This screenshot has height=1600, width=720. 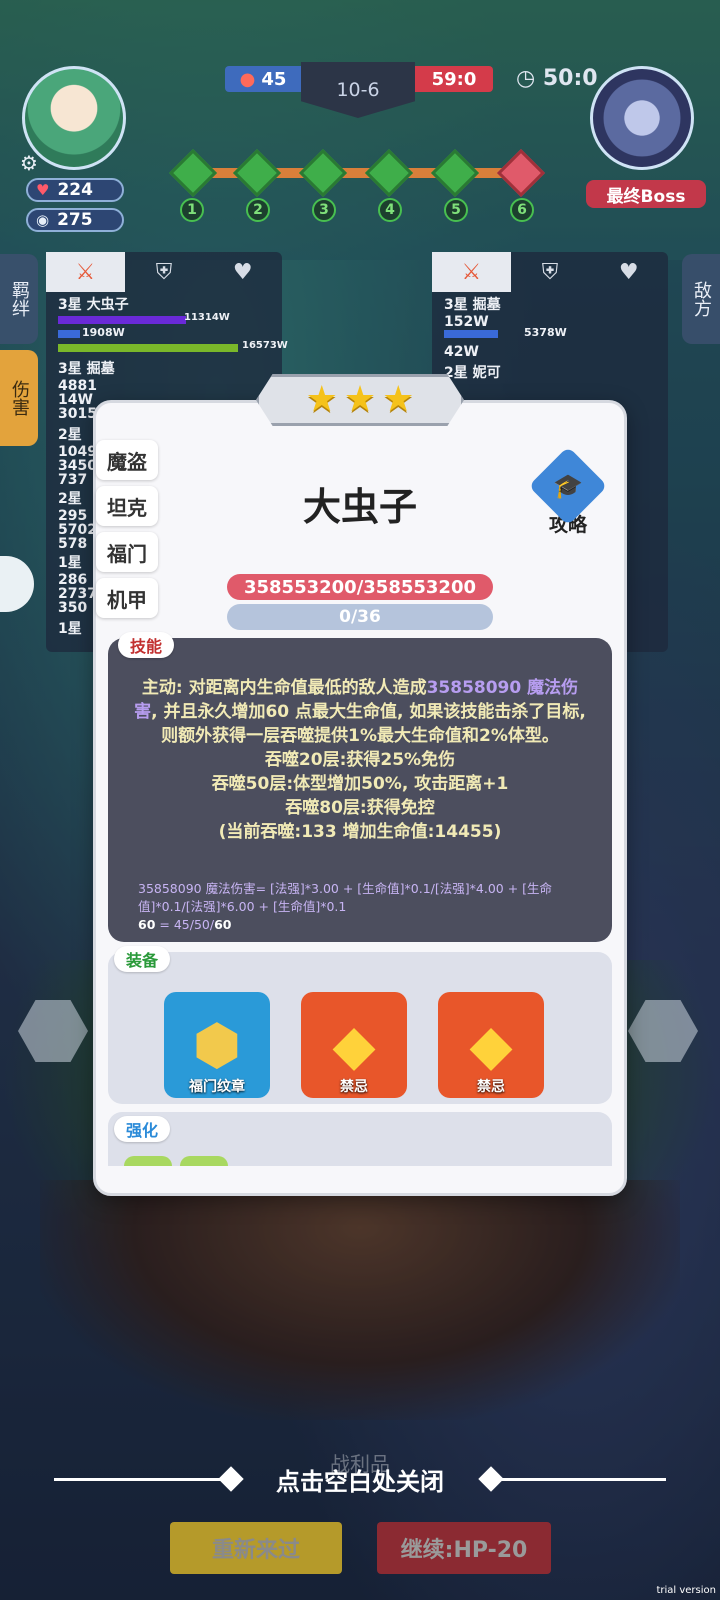 What do you see at coordinates (360, 808) in the screenshot?
I see `skill-line: 吞噬80层:获得免控` at bounding box center [360, 808].